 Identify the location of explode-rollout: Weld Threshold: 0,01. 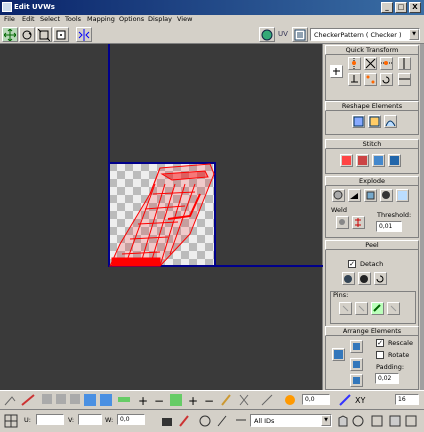
(372, 212).